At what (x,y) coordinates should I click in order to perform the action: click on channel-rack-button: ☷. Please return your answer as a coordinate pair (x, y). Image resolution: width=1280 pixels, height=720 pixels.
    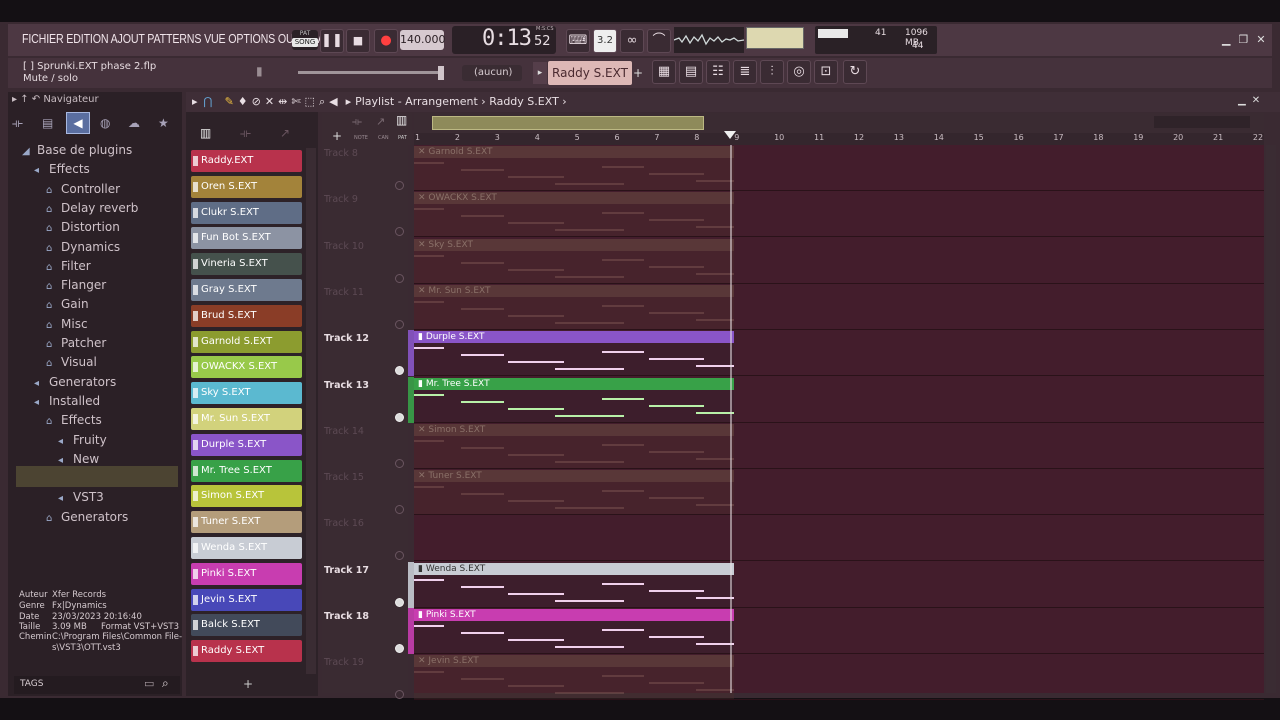
    Looking at the image, I should click on (718, 72).